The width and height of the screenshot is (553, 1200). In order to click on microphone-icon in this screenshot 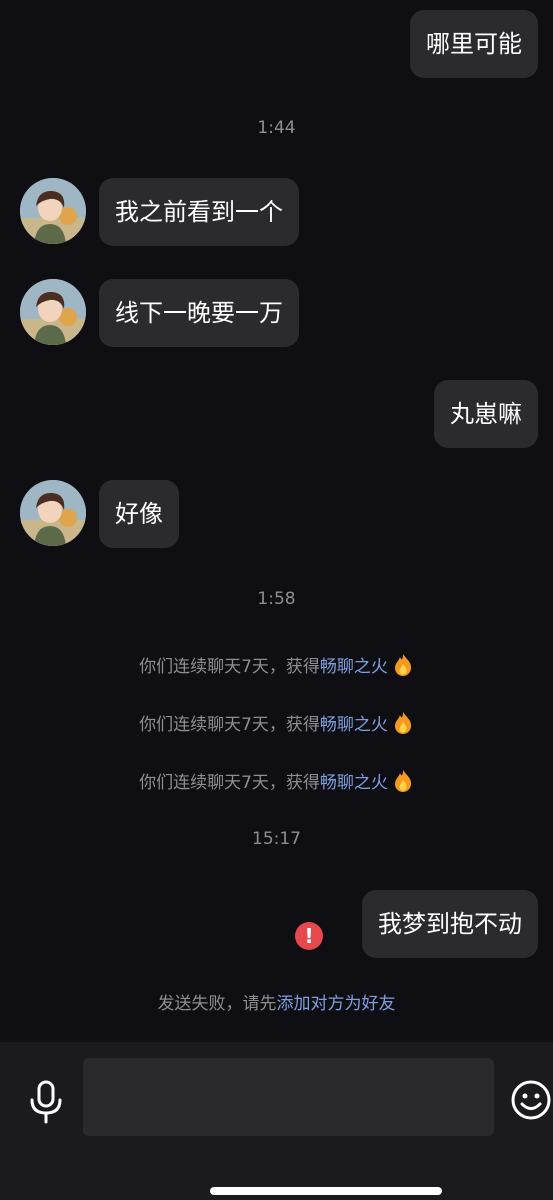, I will do `click(46, 1102)`.